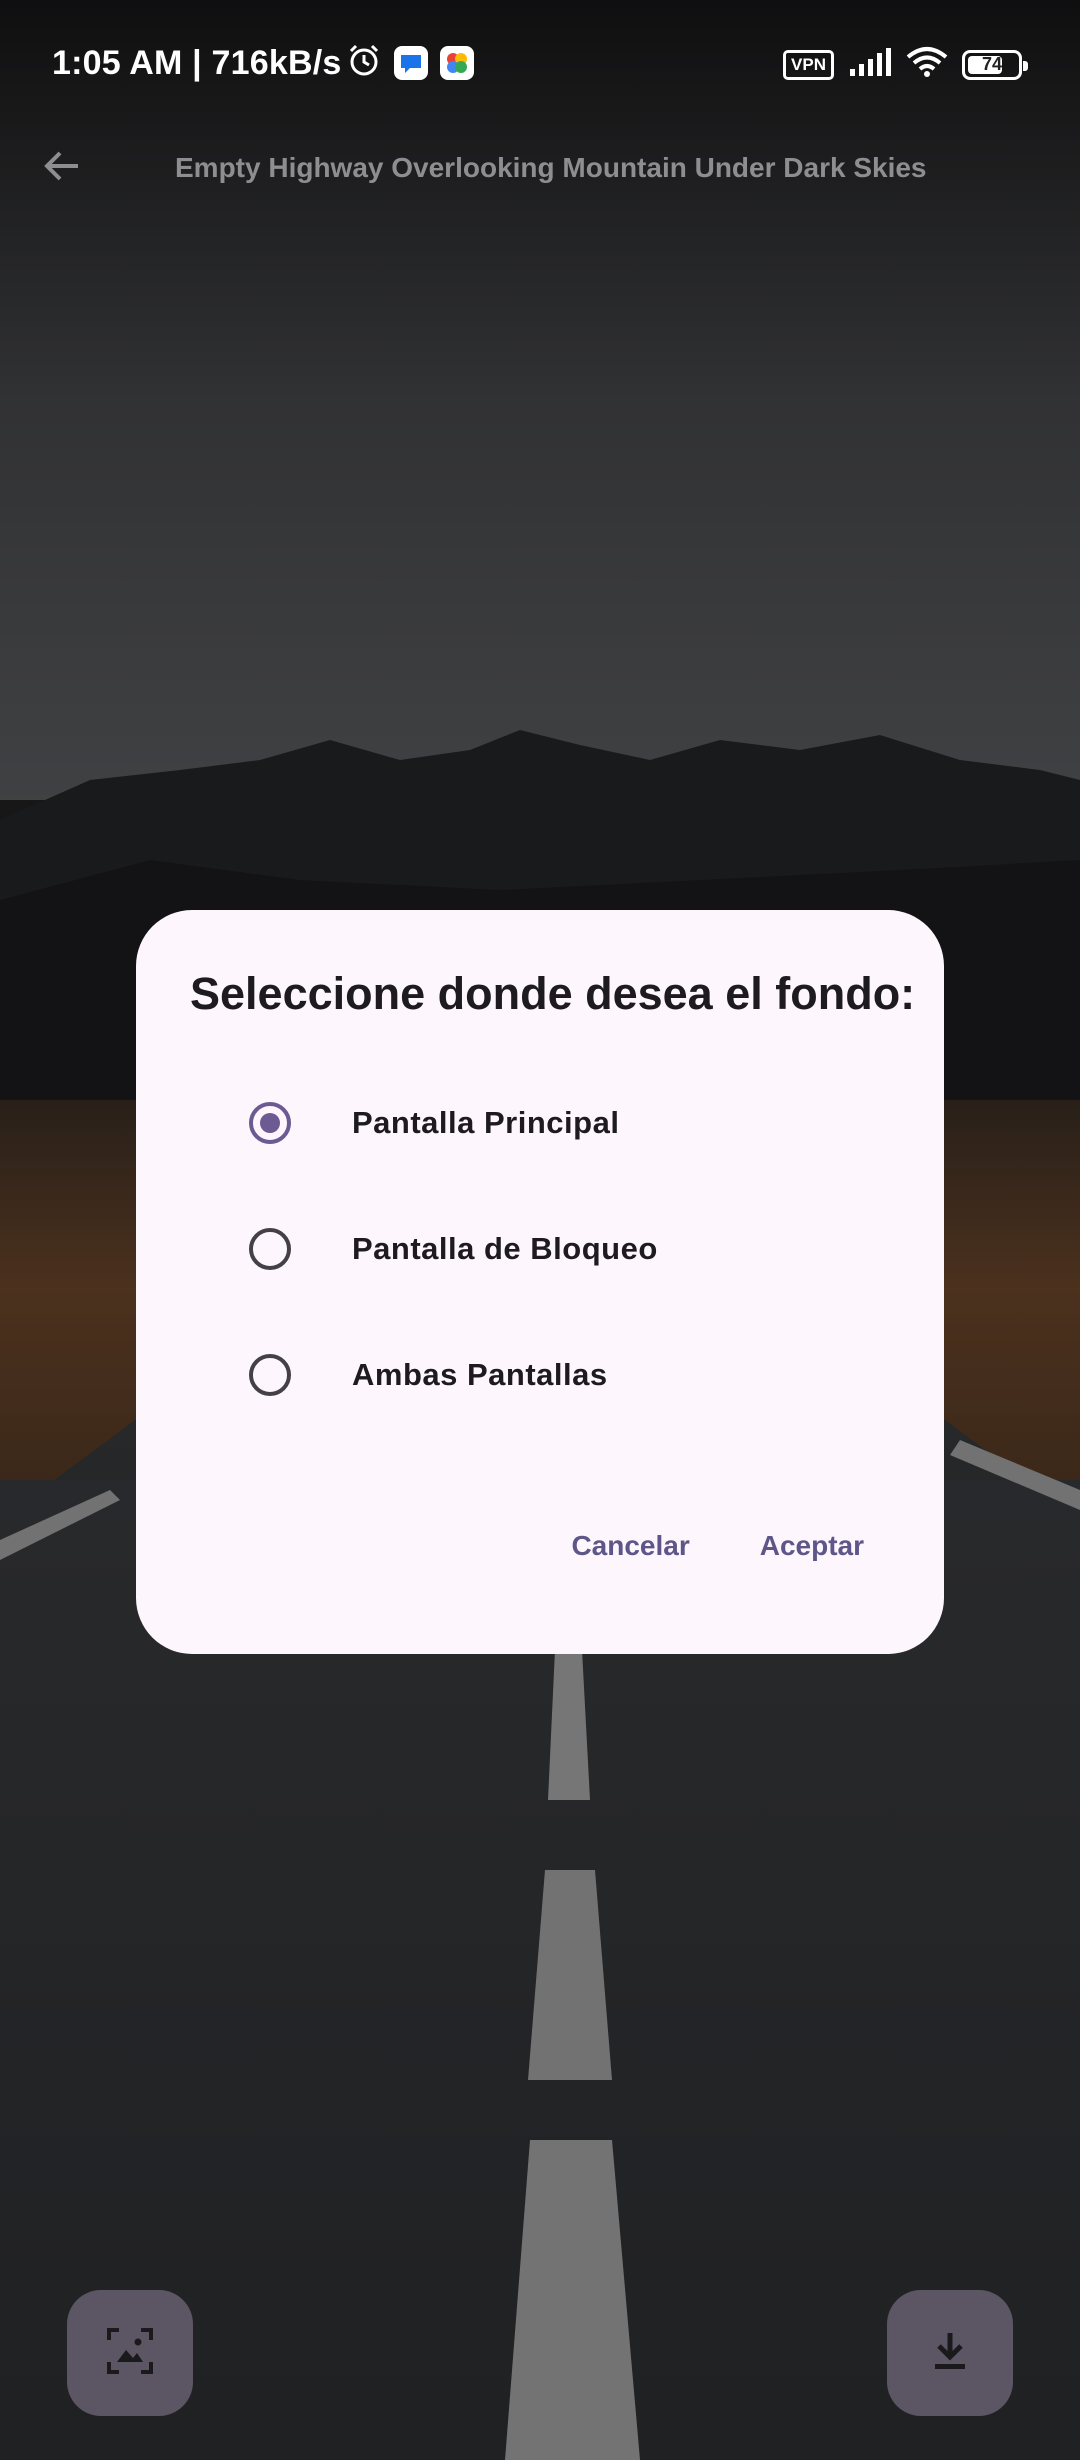  I want to click on photos-app-icon, so click(457, 62).